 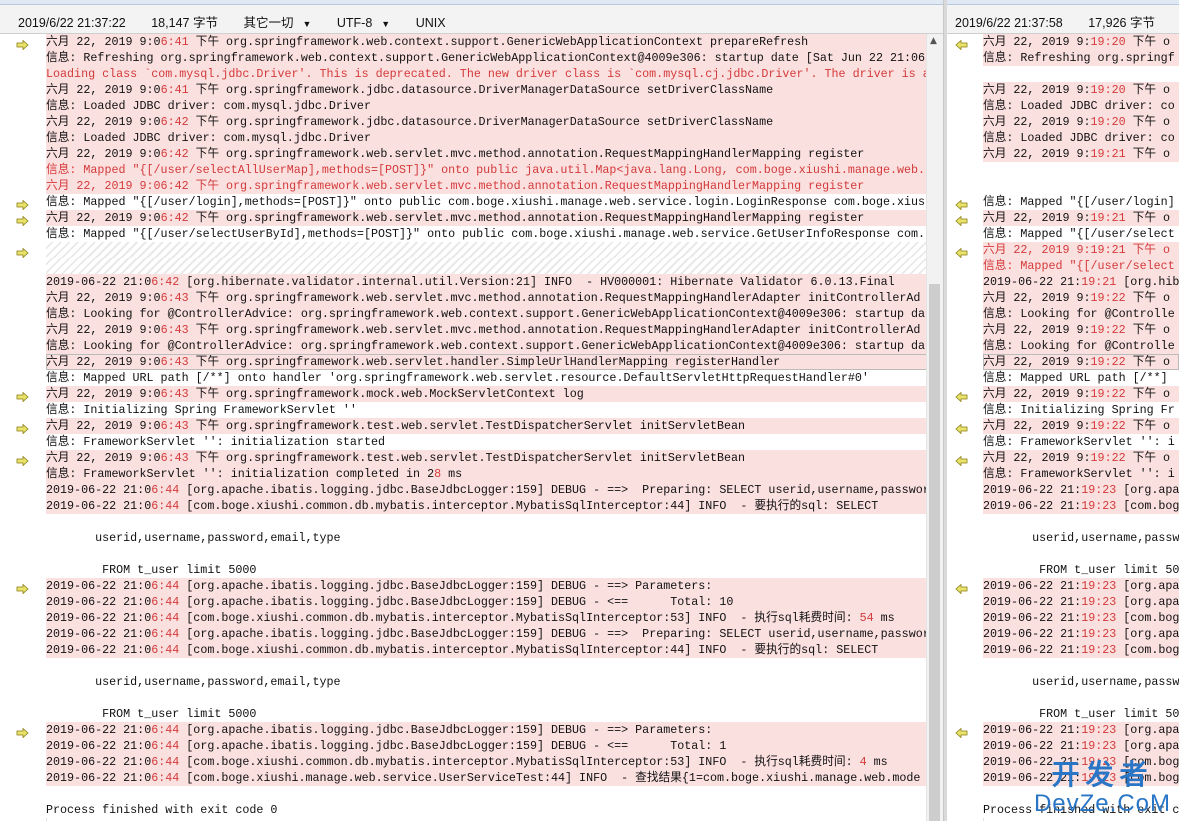 What do you see at coordinates (1081, 410) in the screenshot?
I see `diff-line: 信息: Initializing Spring Fr` at bounding box center [1081, 410].